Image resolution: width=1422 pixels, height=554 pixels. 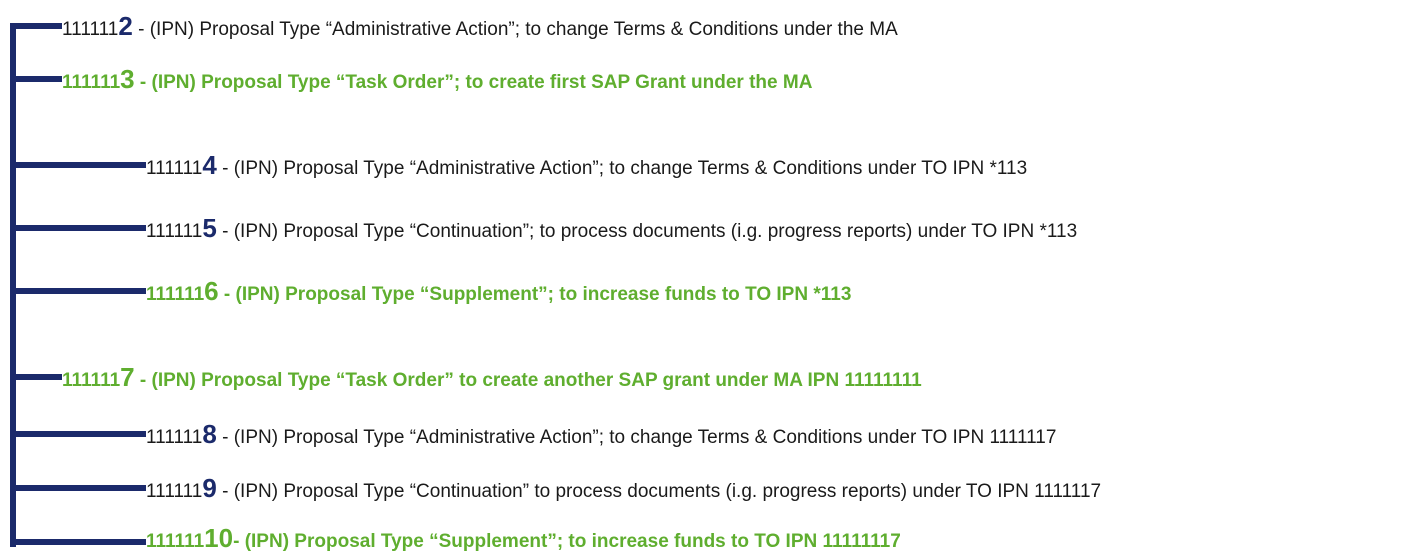 I want to click on ipn-number: 5, so click(x=209, y=228).